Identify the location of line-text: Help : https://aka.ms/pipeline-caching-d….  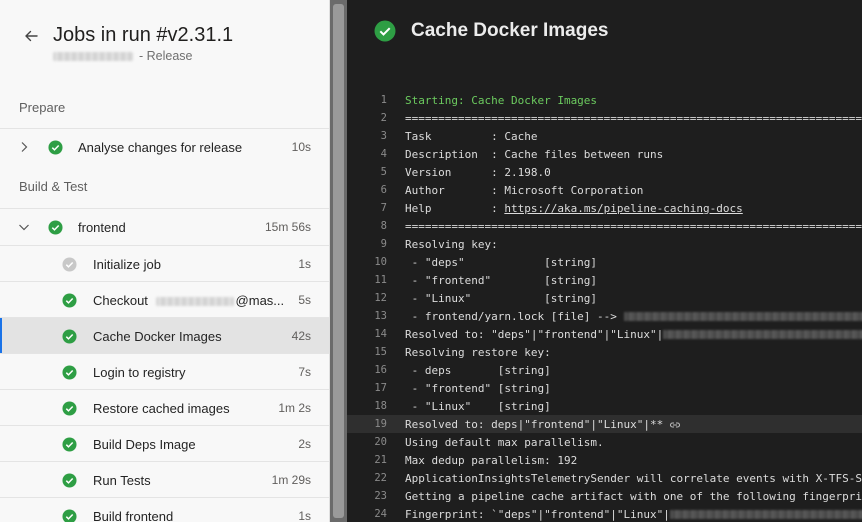
(574, 208).